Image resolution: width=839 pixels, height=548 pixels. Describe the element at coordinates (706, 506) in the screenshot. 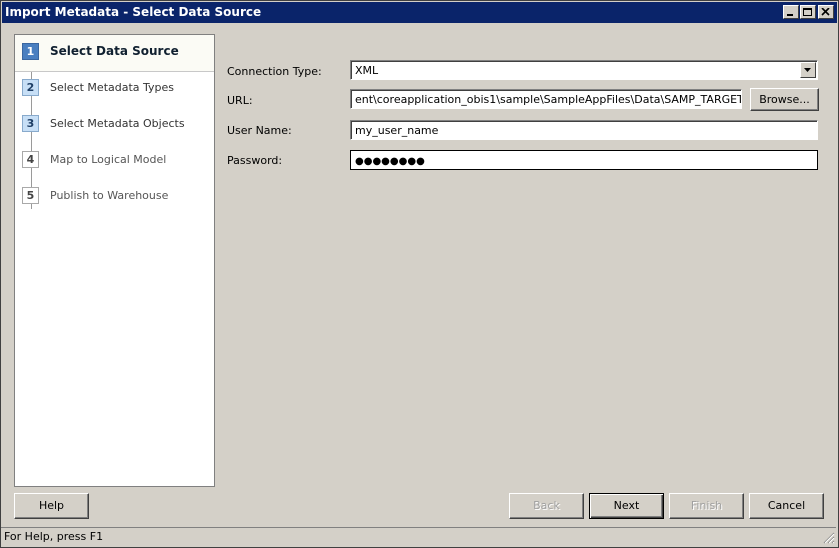

I see `finish-button: Finish` at that location.